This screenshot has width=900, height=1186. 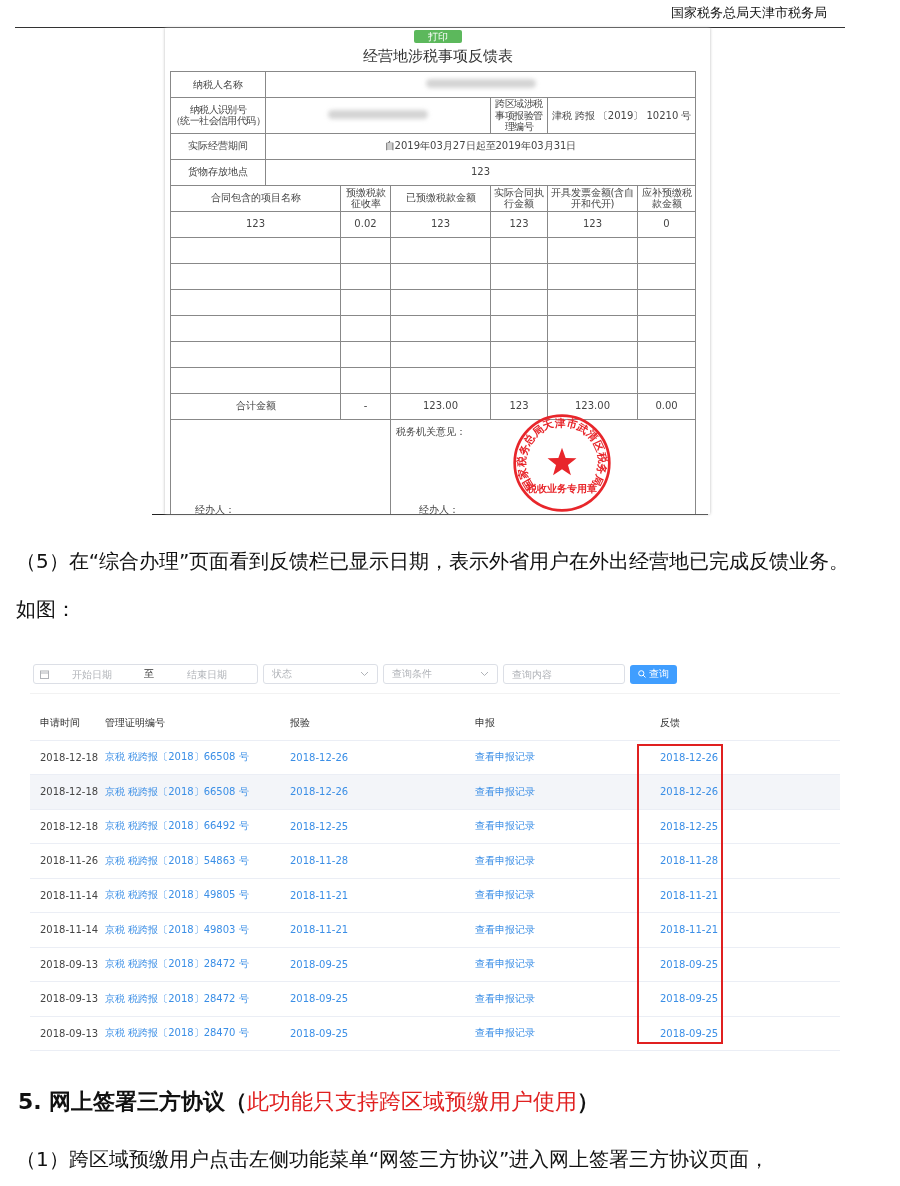 What do you see at coordinates (433, 585) in the screenshot?
I see `paragraph-text: （5）在“综合办理”页面看到反馈栏已显示日期，表示外省用户在外出经营地已完成反馈业务。如图：` at bounding box center [433, 585].